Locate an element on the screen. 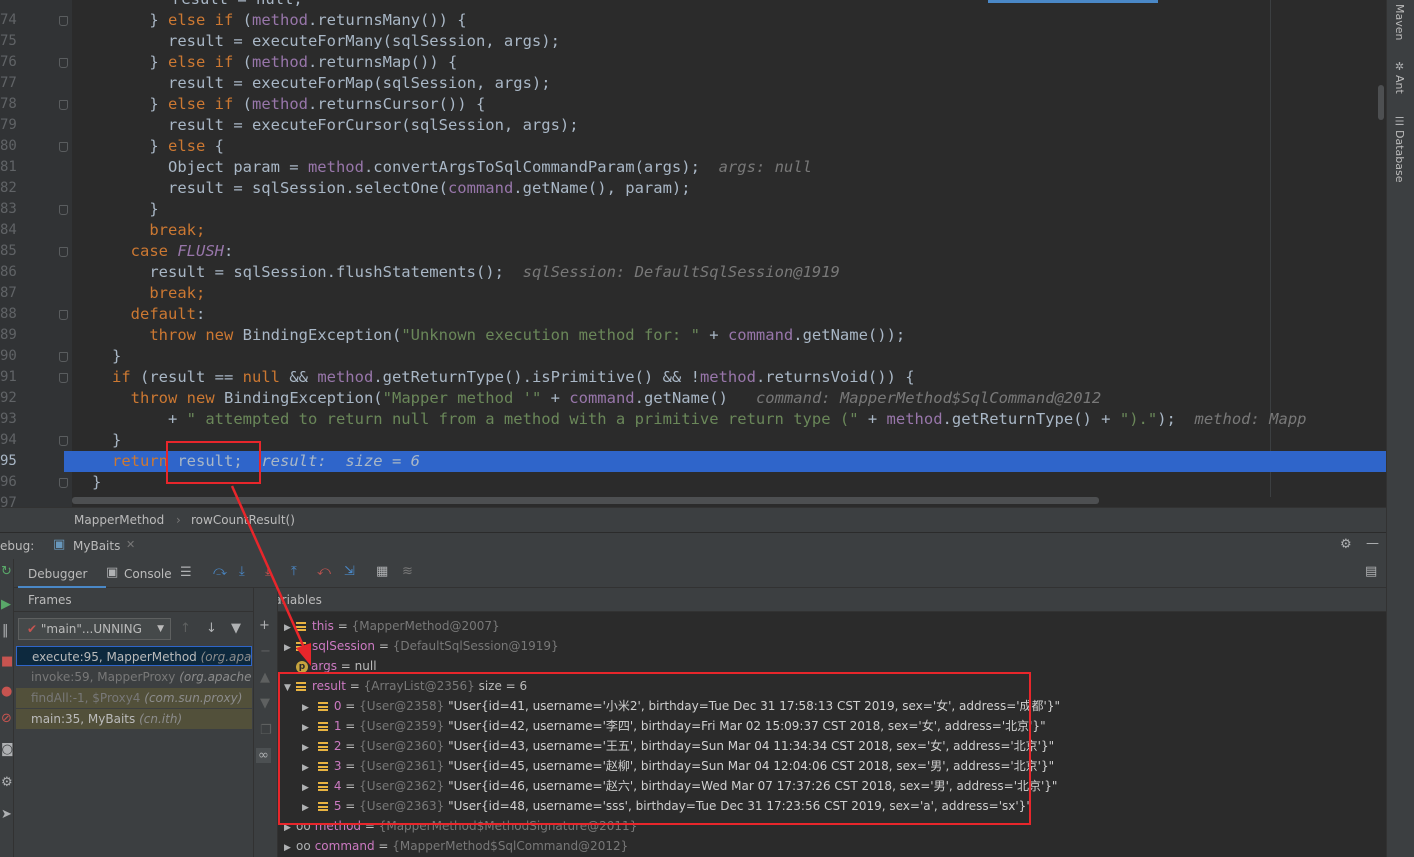 The width and height of the screenshot is (1414, 857). restore-layout-icon: ▤ is located at coordinates (1371, 571).